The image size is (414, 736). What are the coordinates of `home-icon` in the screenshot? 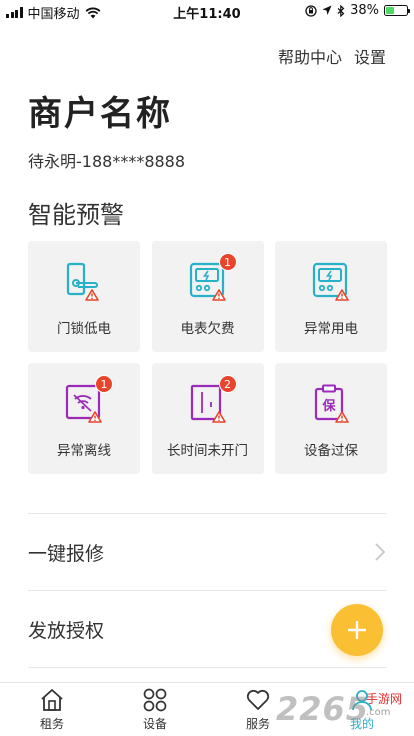 It's located at (52, 700).